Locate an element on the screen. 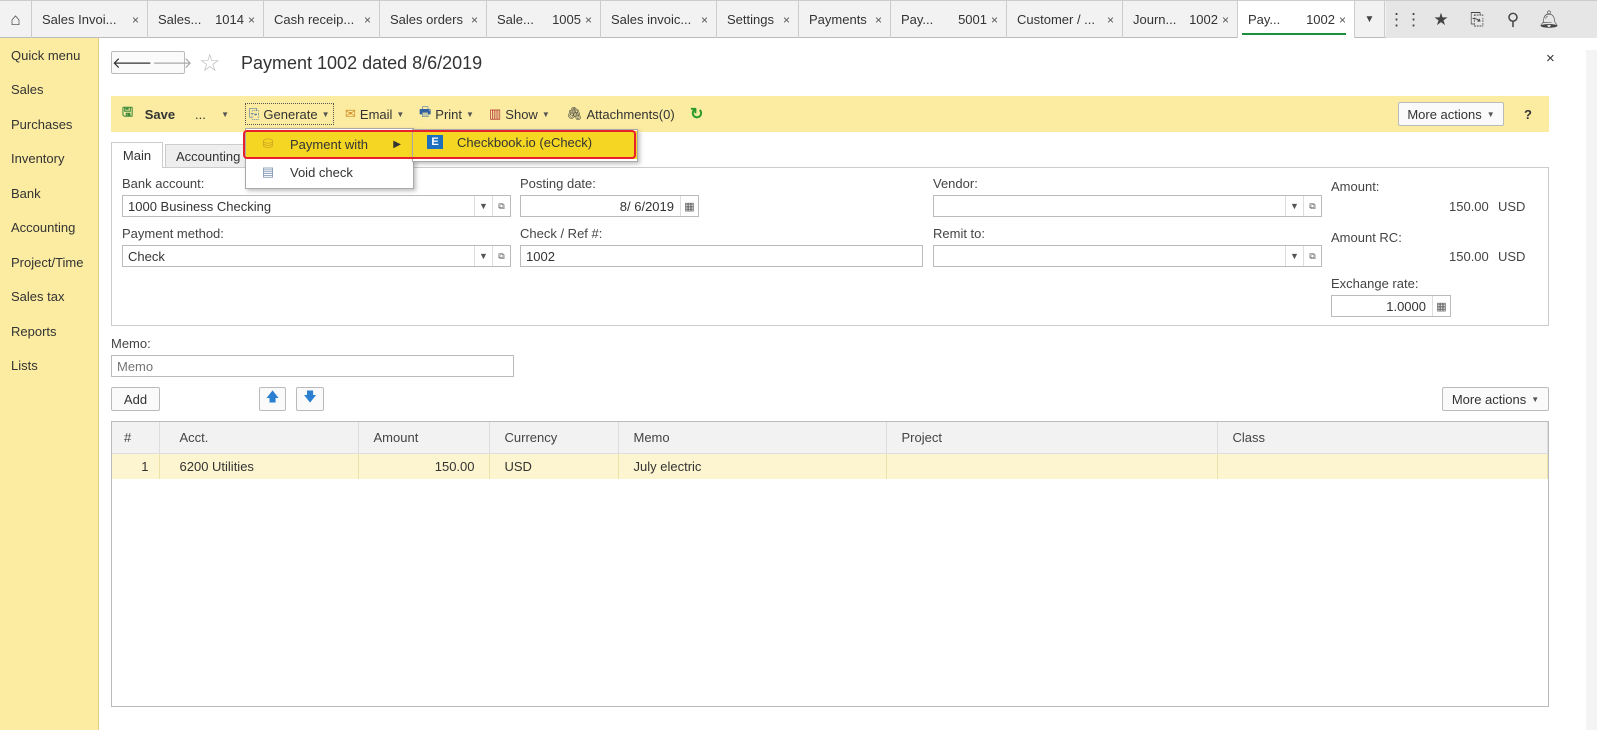  col-memo: Memo is located at coordinates (752, 438).